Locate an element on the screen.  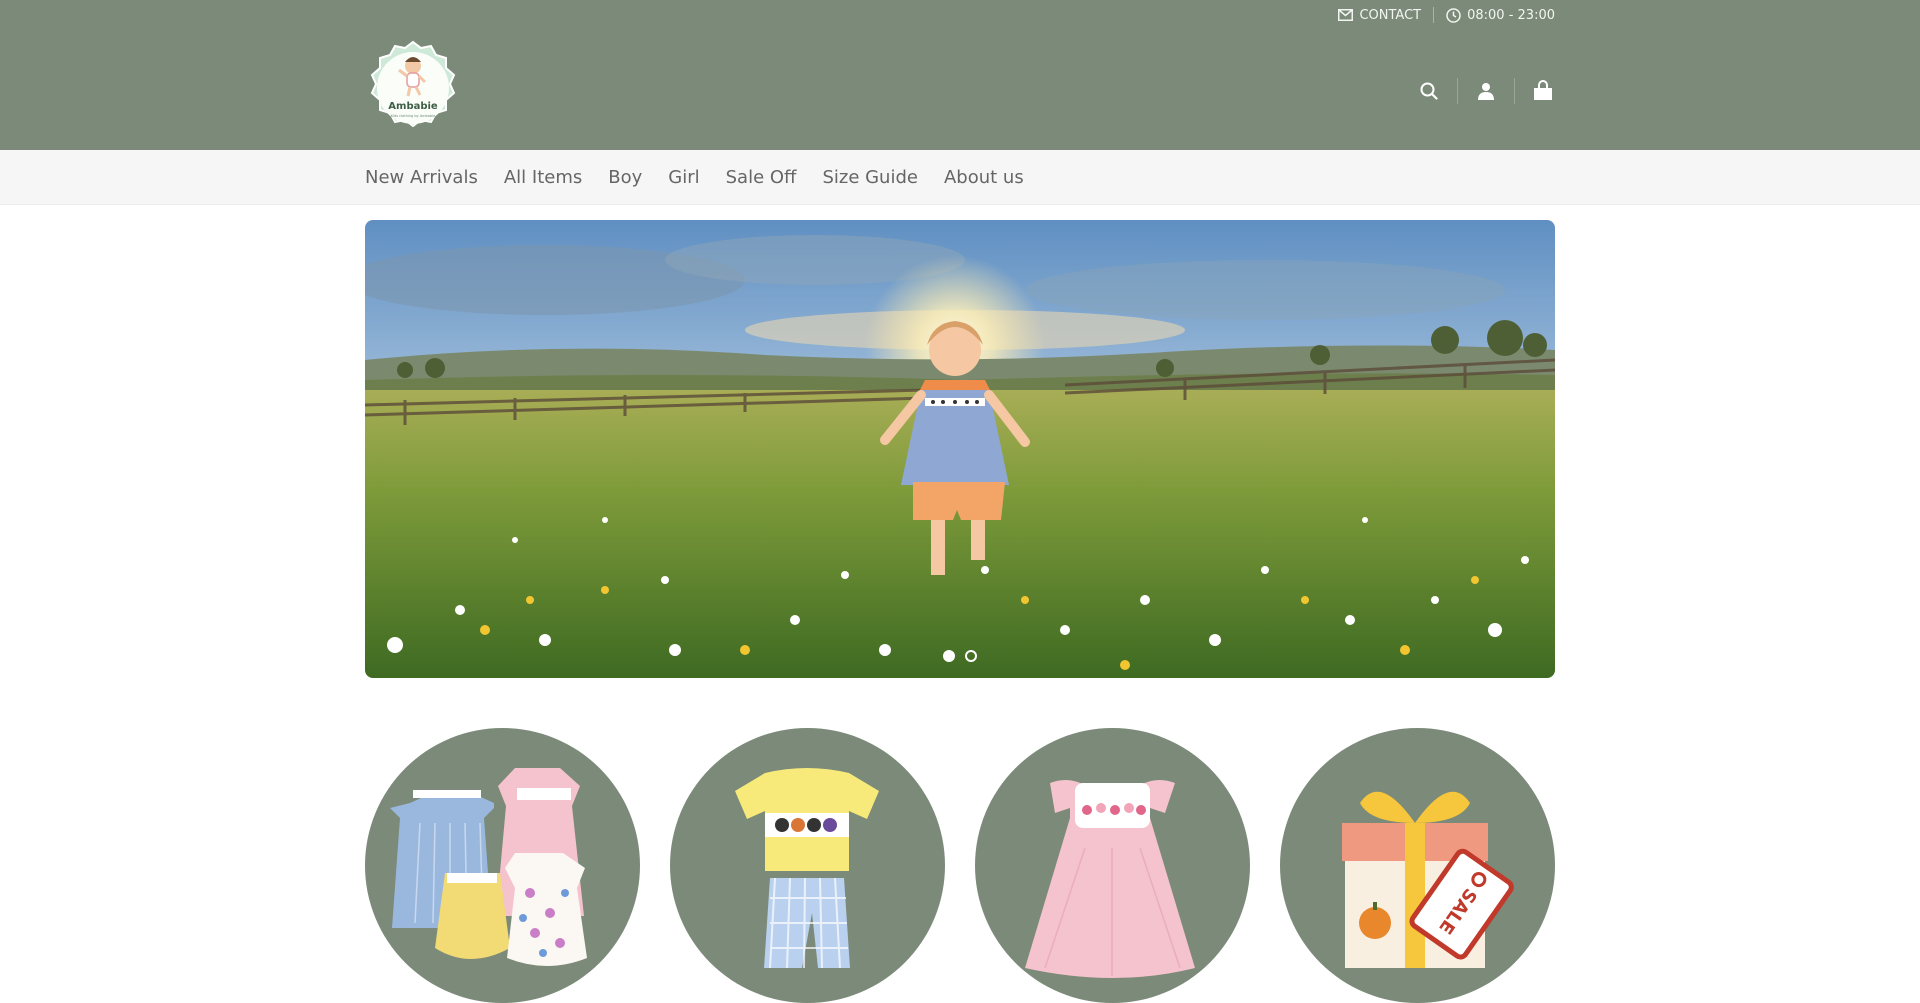
nav-item-girl: Girl is located at coordinates (683, 177).